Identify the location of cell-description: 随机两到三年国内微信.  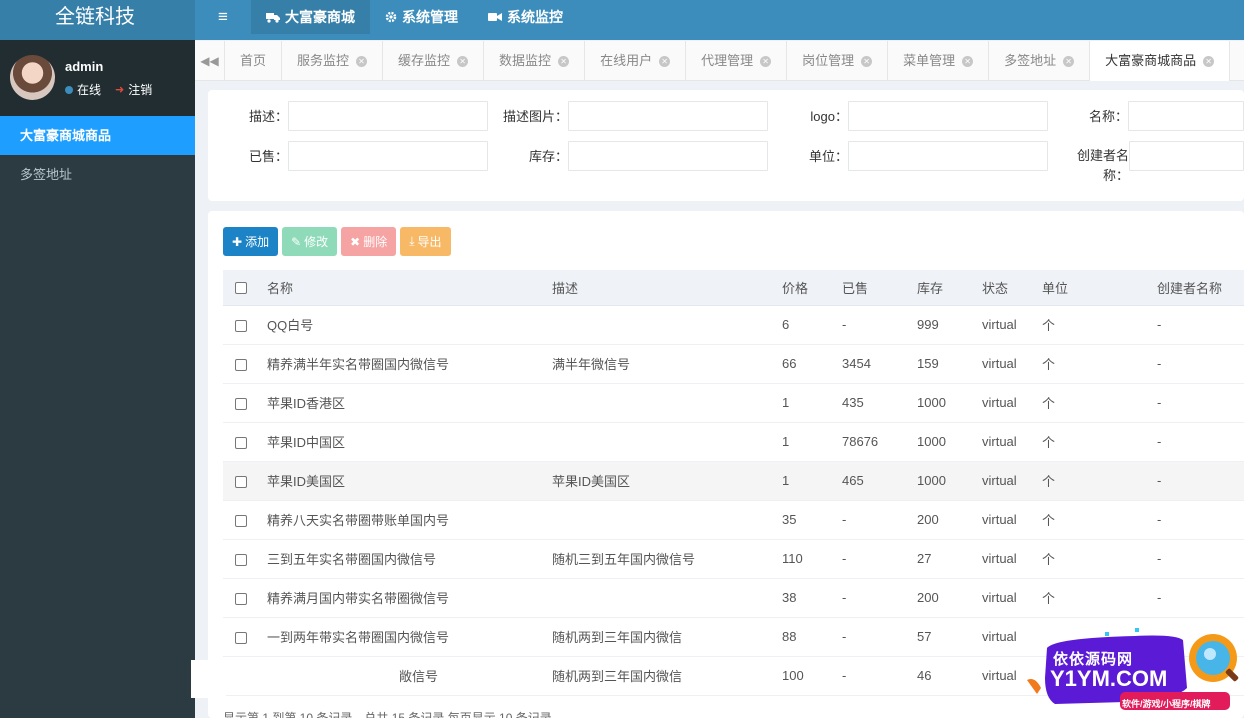
(667, 676).